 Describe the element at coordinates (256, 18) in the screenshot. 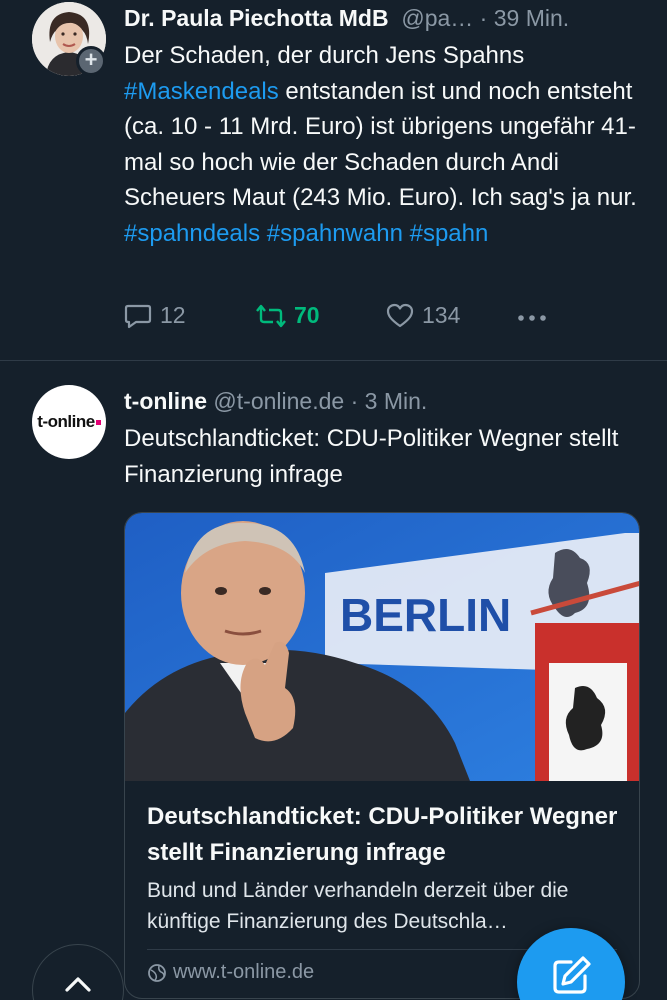

I see `author-name: Dr. Paula Piechotta MdB` at that location.